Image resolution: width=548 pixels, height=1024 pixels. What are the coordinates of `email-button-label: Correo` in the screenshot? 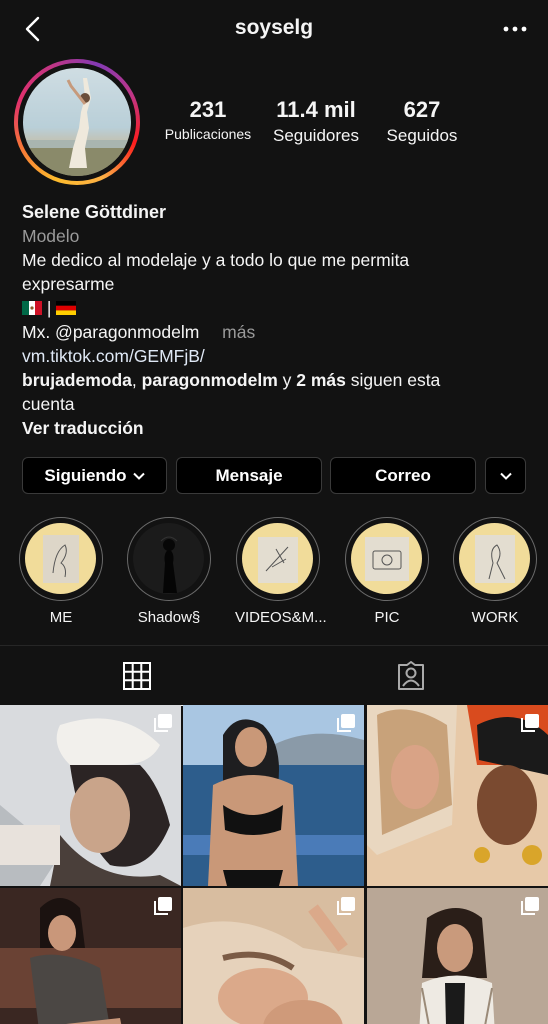 It's located at (403, 475).